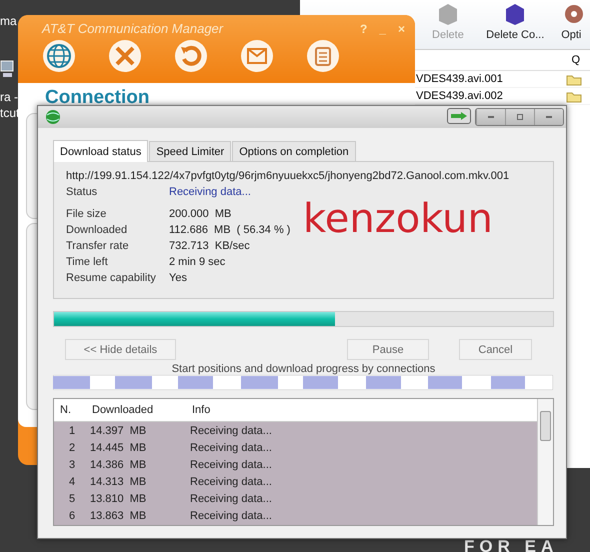 The width and height of the screenshot is (590, 552). Describe the element at coordinates (548, 117) in the screenshot. I see `close-button` at that location.